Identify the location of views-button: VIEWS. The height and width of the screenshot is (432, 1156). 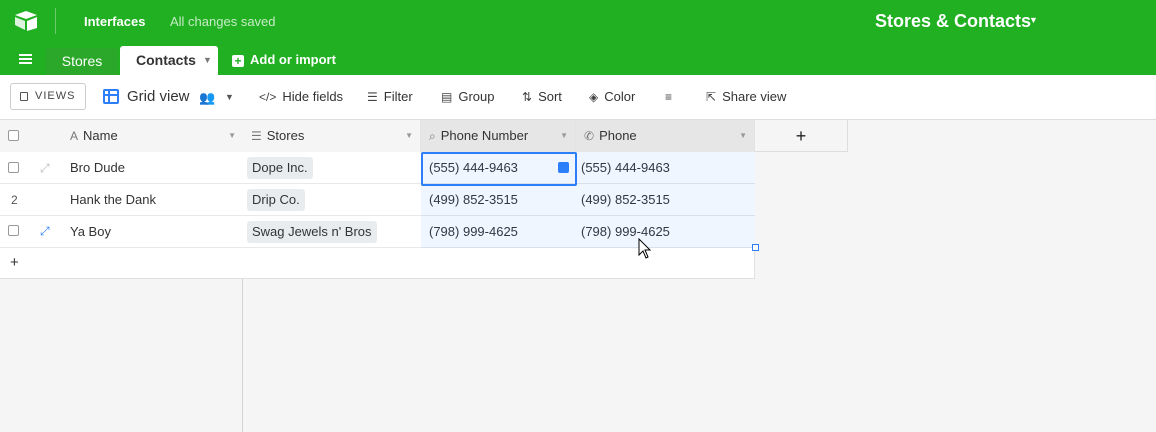
(48, 96).